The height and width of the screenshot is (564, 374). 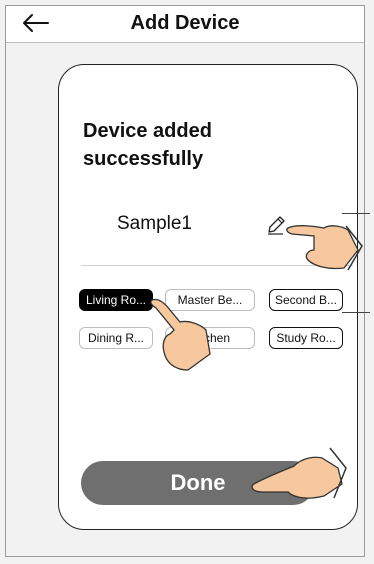 I want to click on success-headline: Device added successfully, so click(x=147, y=145).